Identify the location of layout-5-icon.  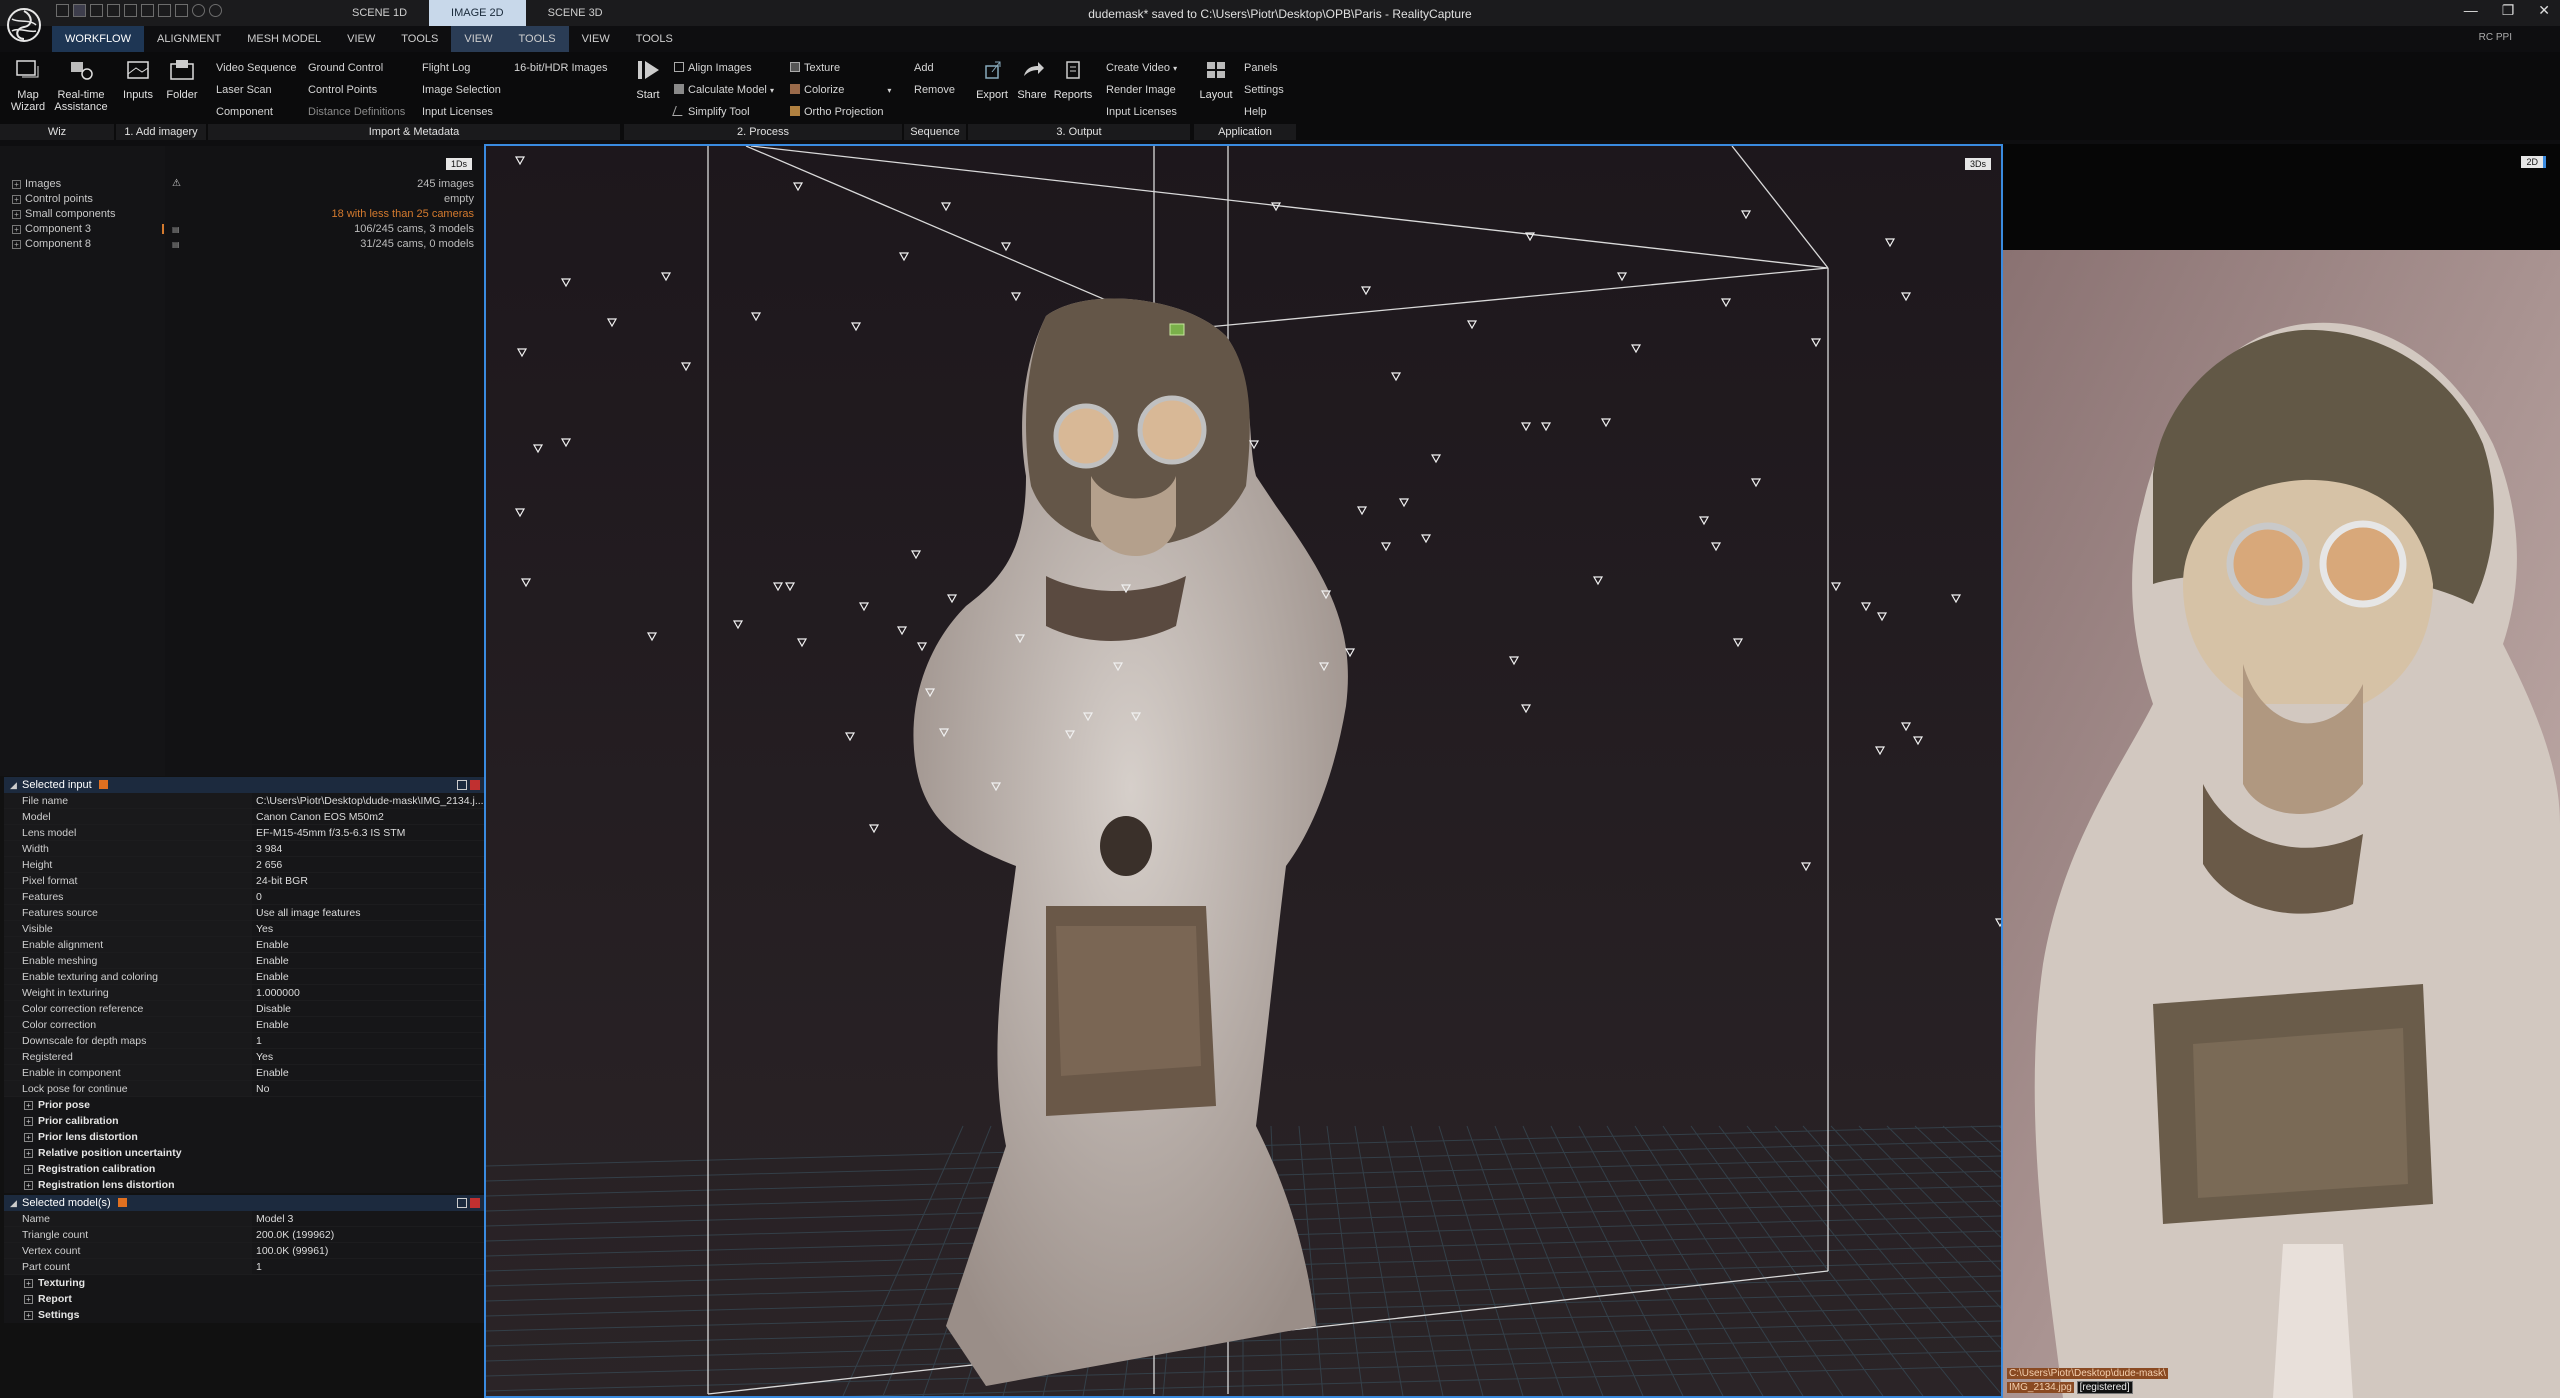
(130, 10).